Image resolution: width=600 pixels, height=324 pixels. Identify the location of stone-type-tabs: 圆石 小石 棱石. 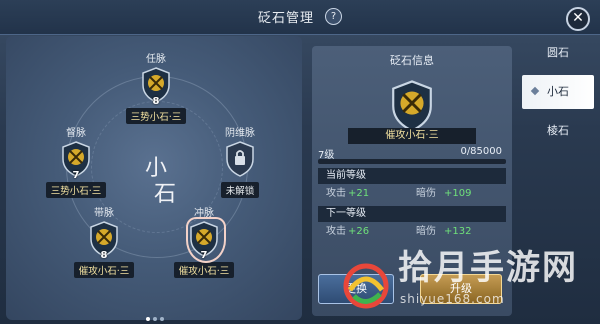
(558, 94).